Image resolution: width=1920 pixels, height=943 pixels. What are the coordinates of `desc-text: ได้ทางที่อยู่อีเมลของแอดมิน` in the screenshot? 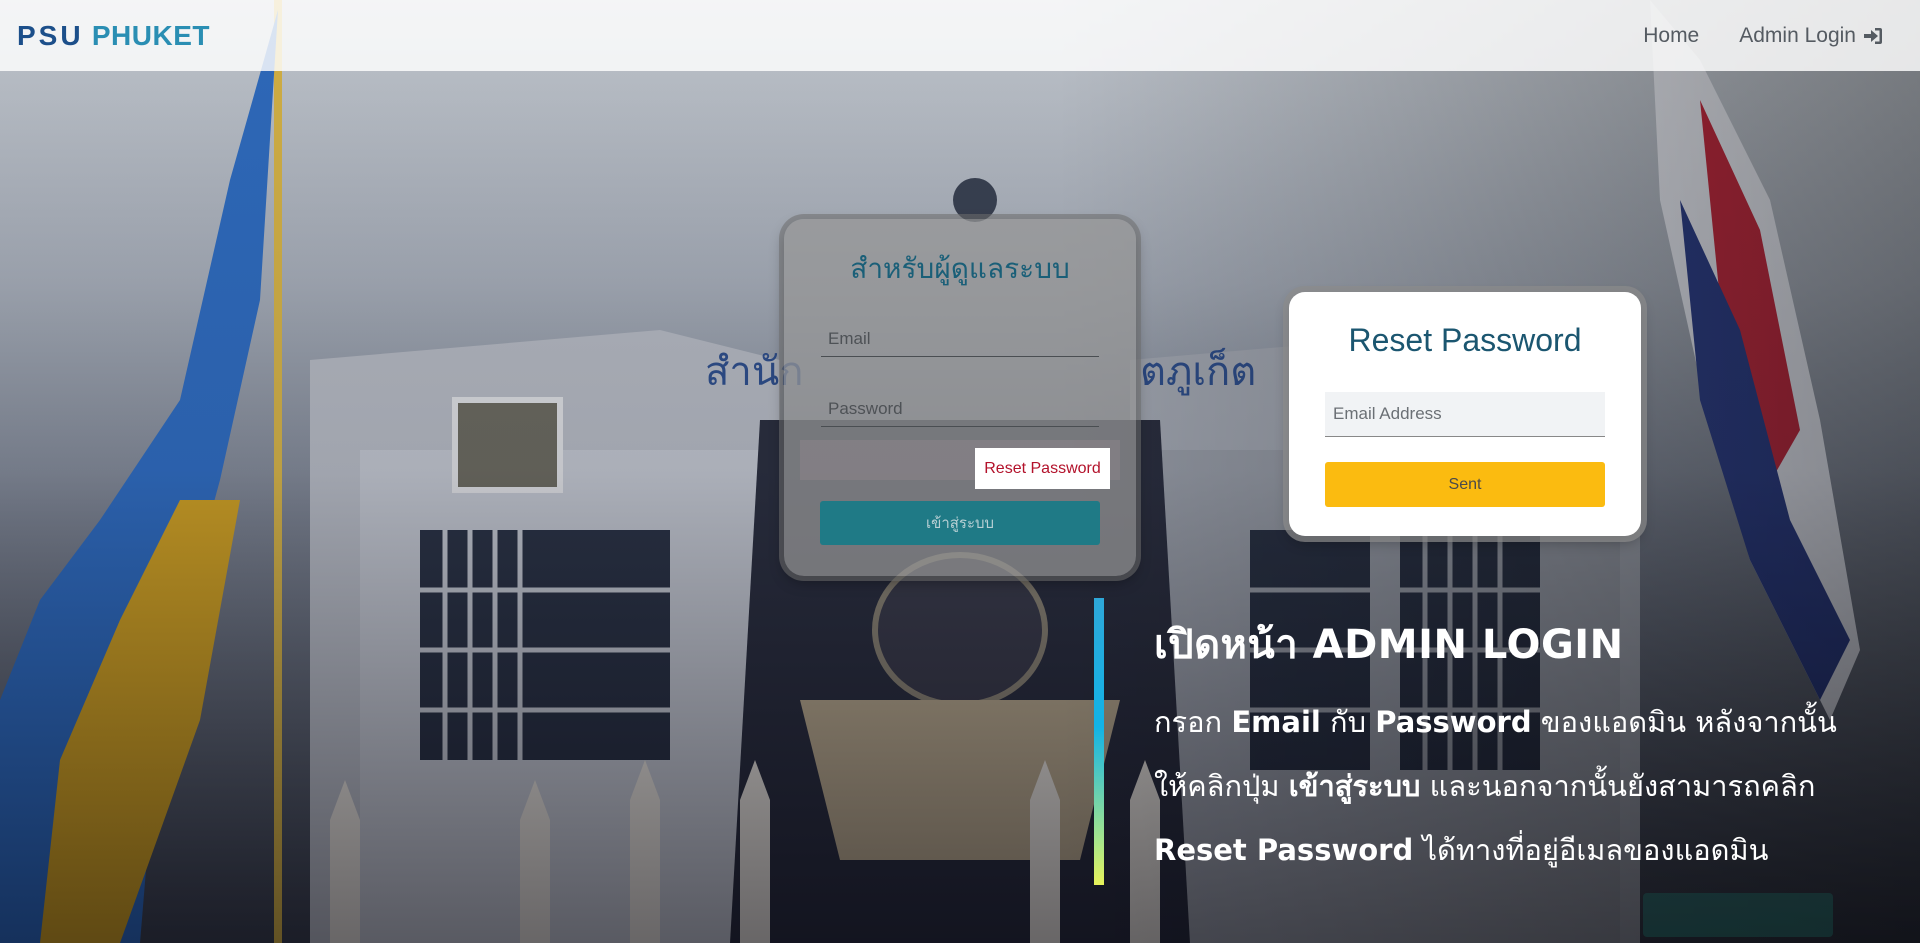 It's located at (1591, 850).